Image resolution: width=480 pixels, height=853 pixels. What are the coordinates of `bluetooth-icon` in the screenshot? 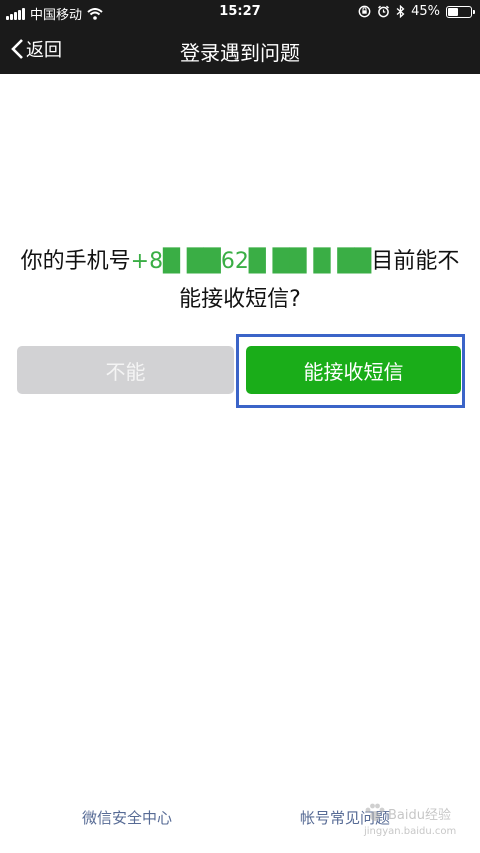 It's located at (400, 11).